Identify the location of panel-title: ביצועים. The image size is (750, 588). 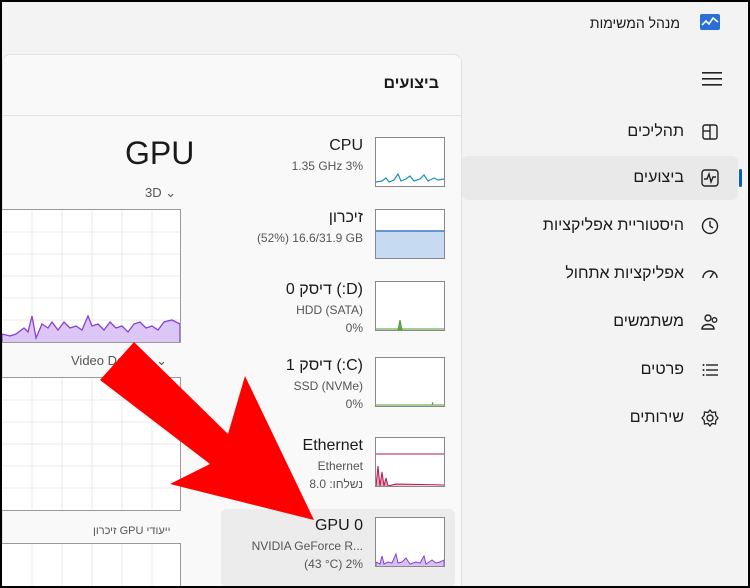
(411, 83).